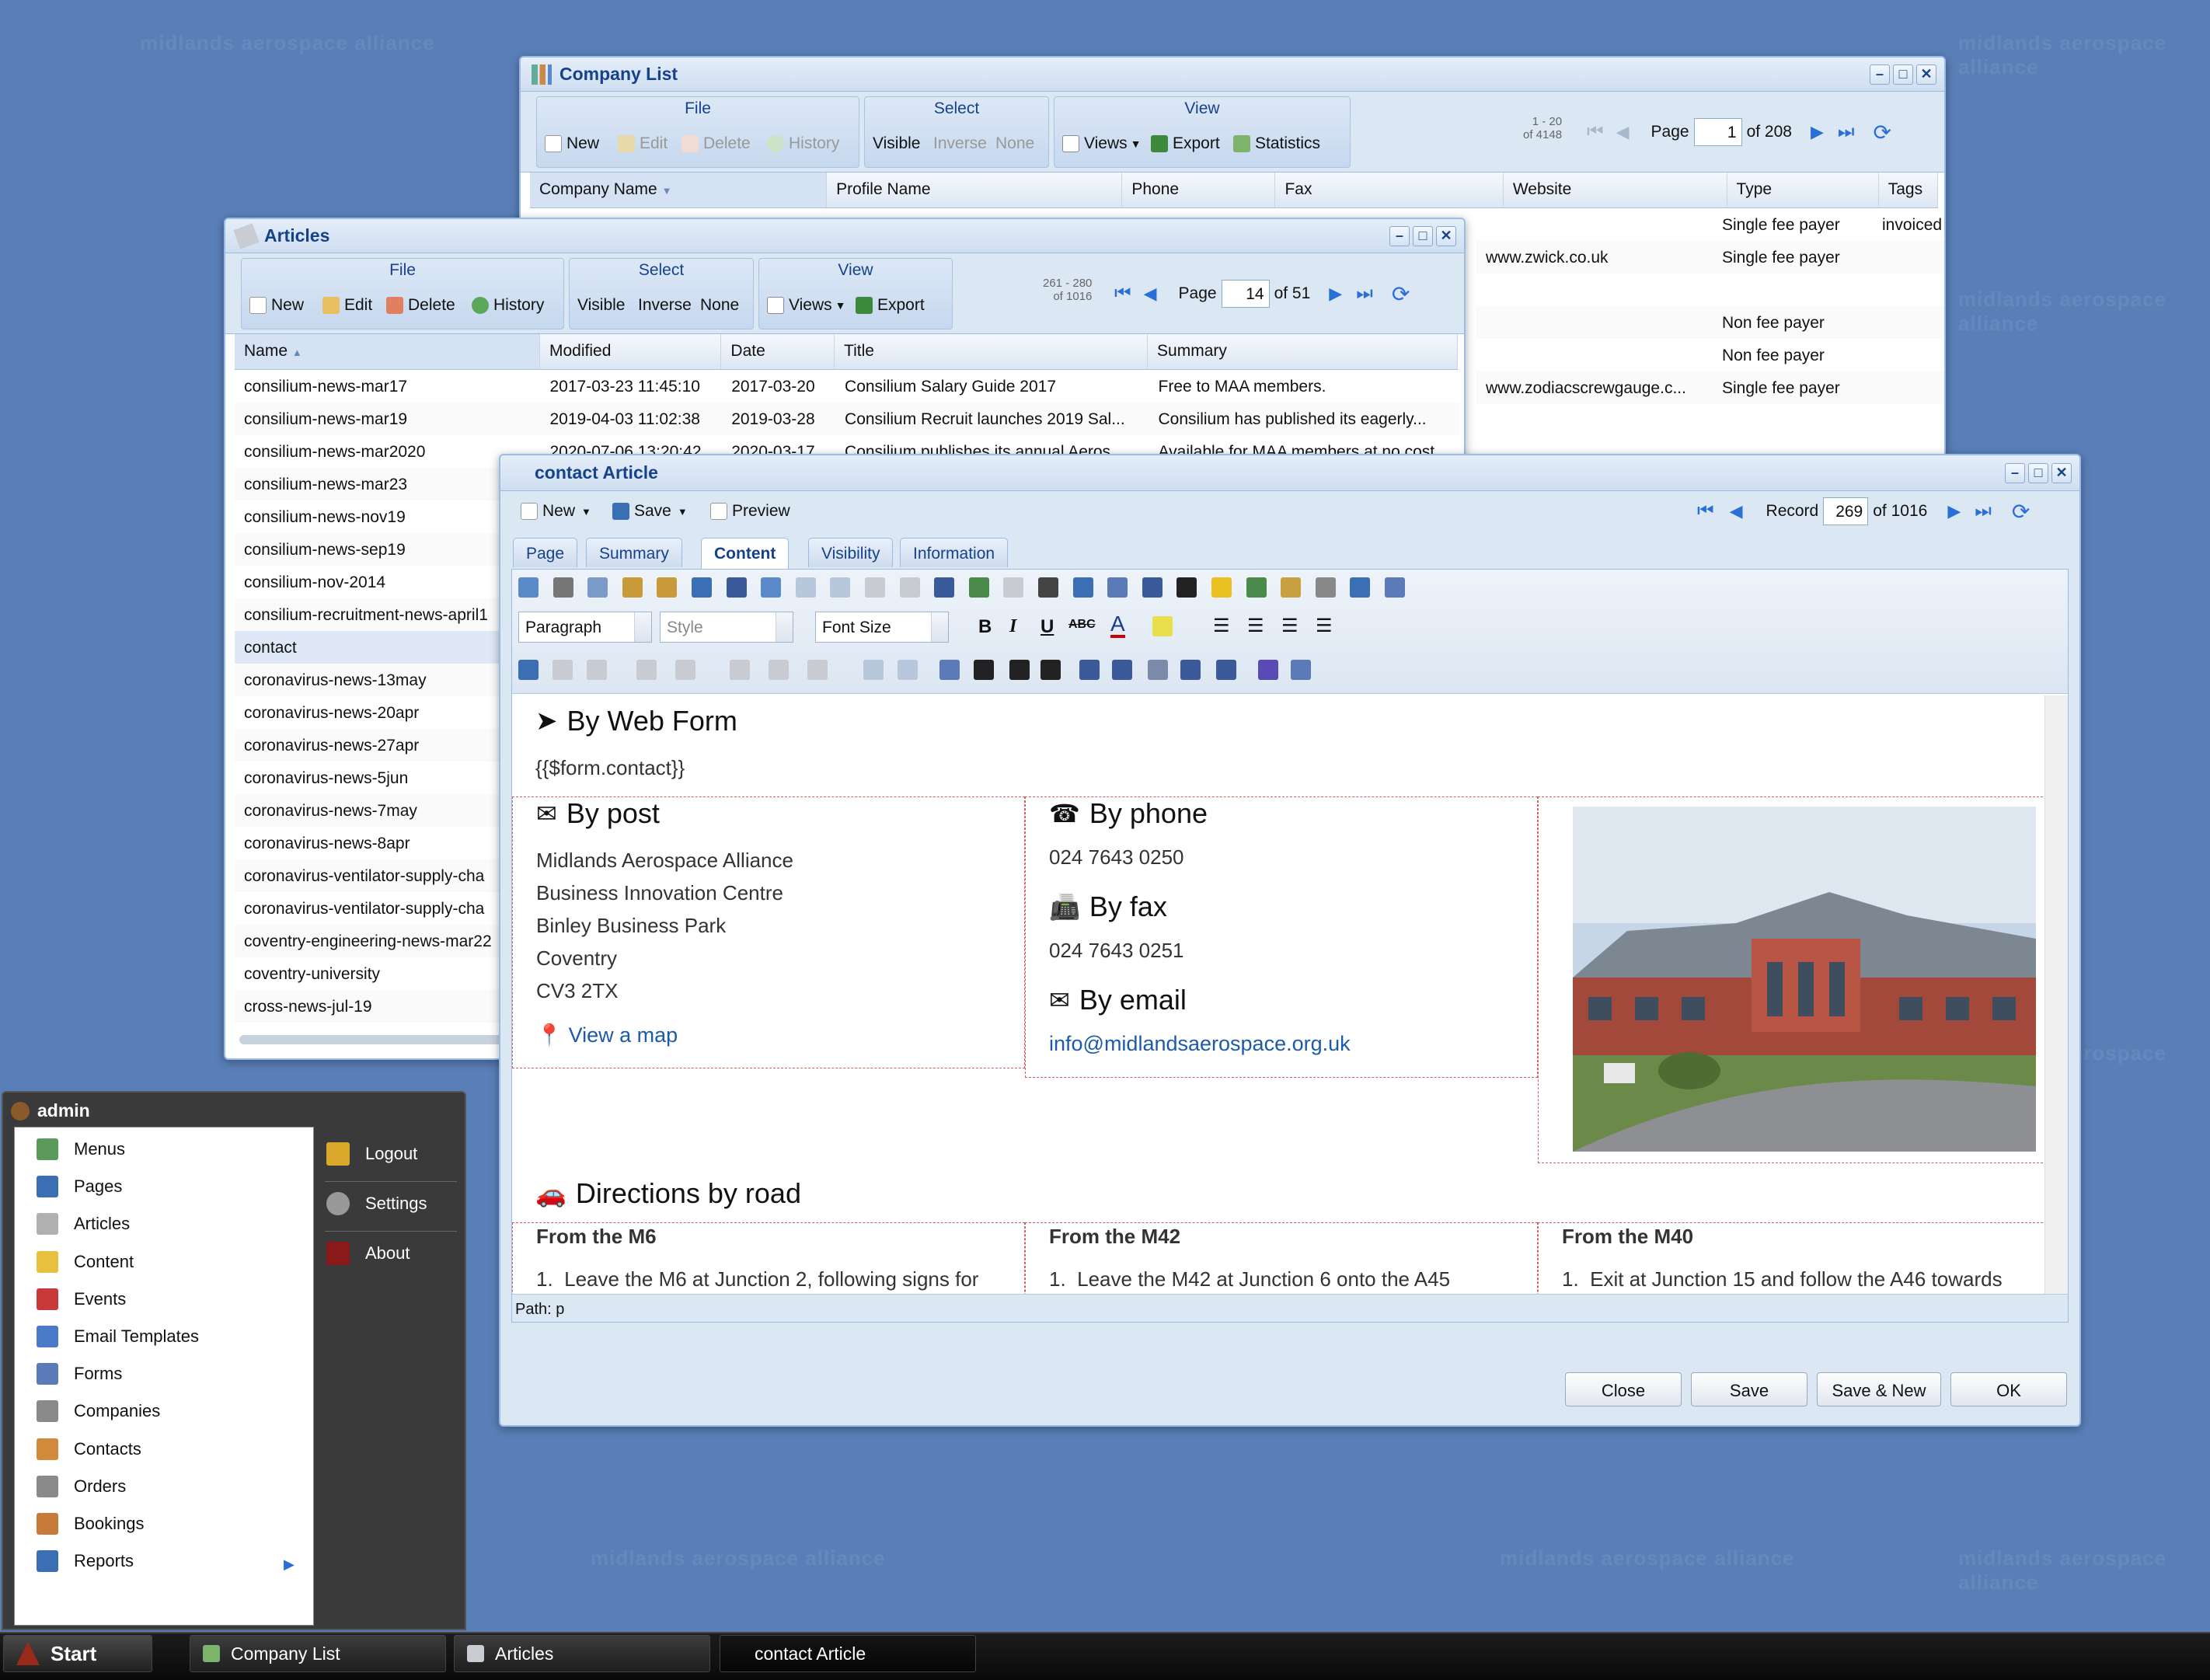 The image size is (2210, 1680). Describe the element at coordinates (1717, 132) in the screenshot. I see `page-input: 1` at that location.